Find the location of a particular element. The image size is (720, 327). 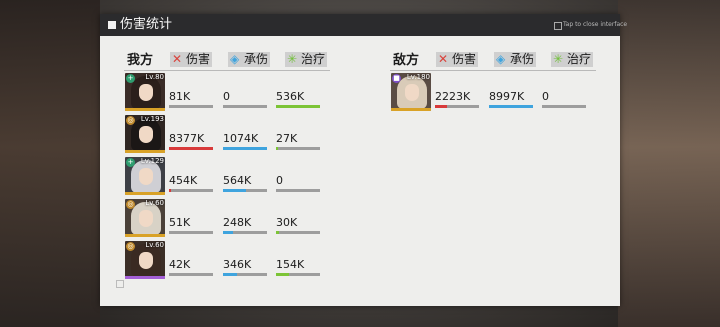

heal-cross-icon: ✳ is located at coordinates (292, 59).